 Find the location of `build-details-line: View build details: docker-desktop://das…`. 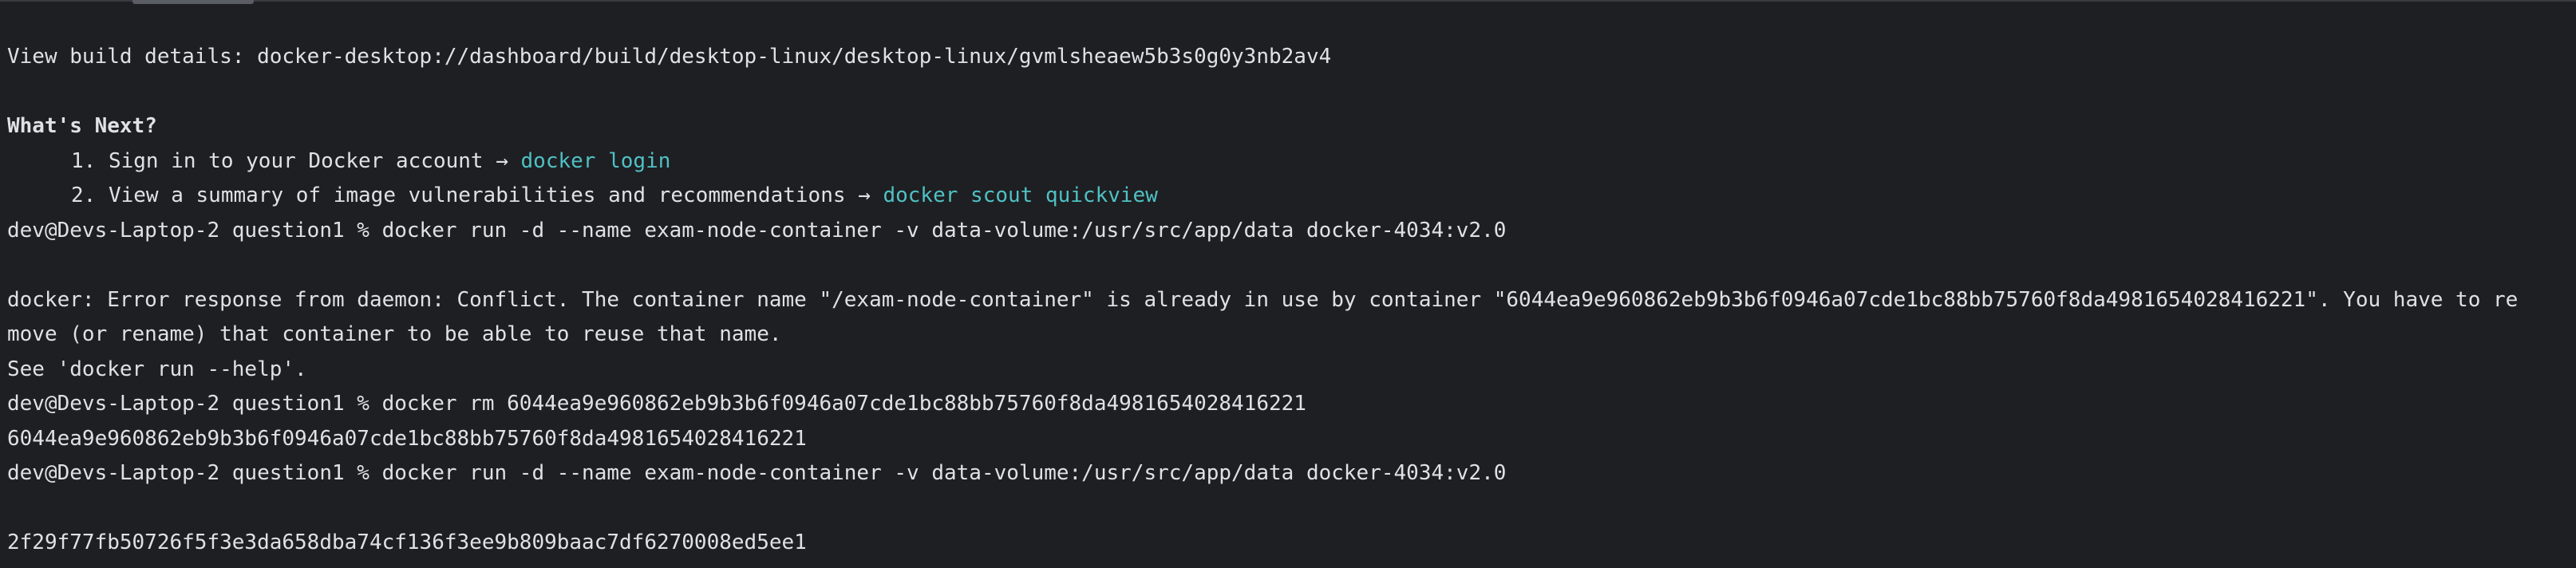

build-details-line: View build details: docker-desktop://das… is located at coordinates (669, 57).